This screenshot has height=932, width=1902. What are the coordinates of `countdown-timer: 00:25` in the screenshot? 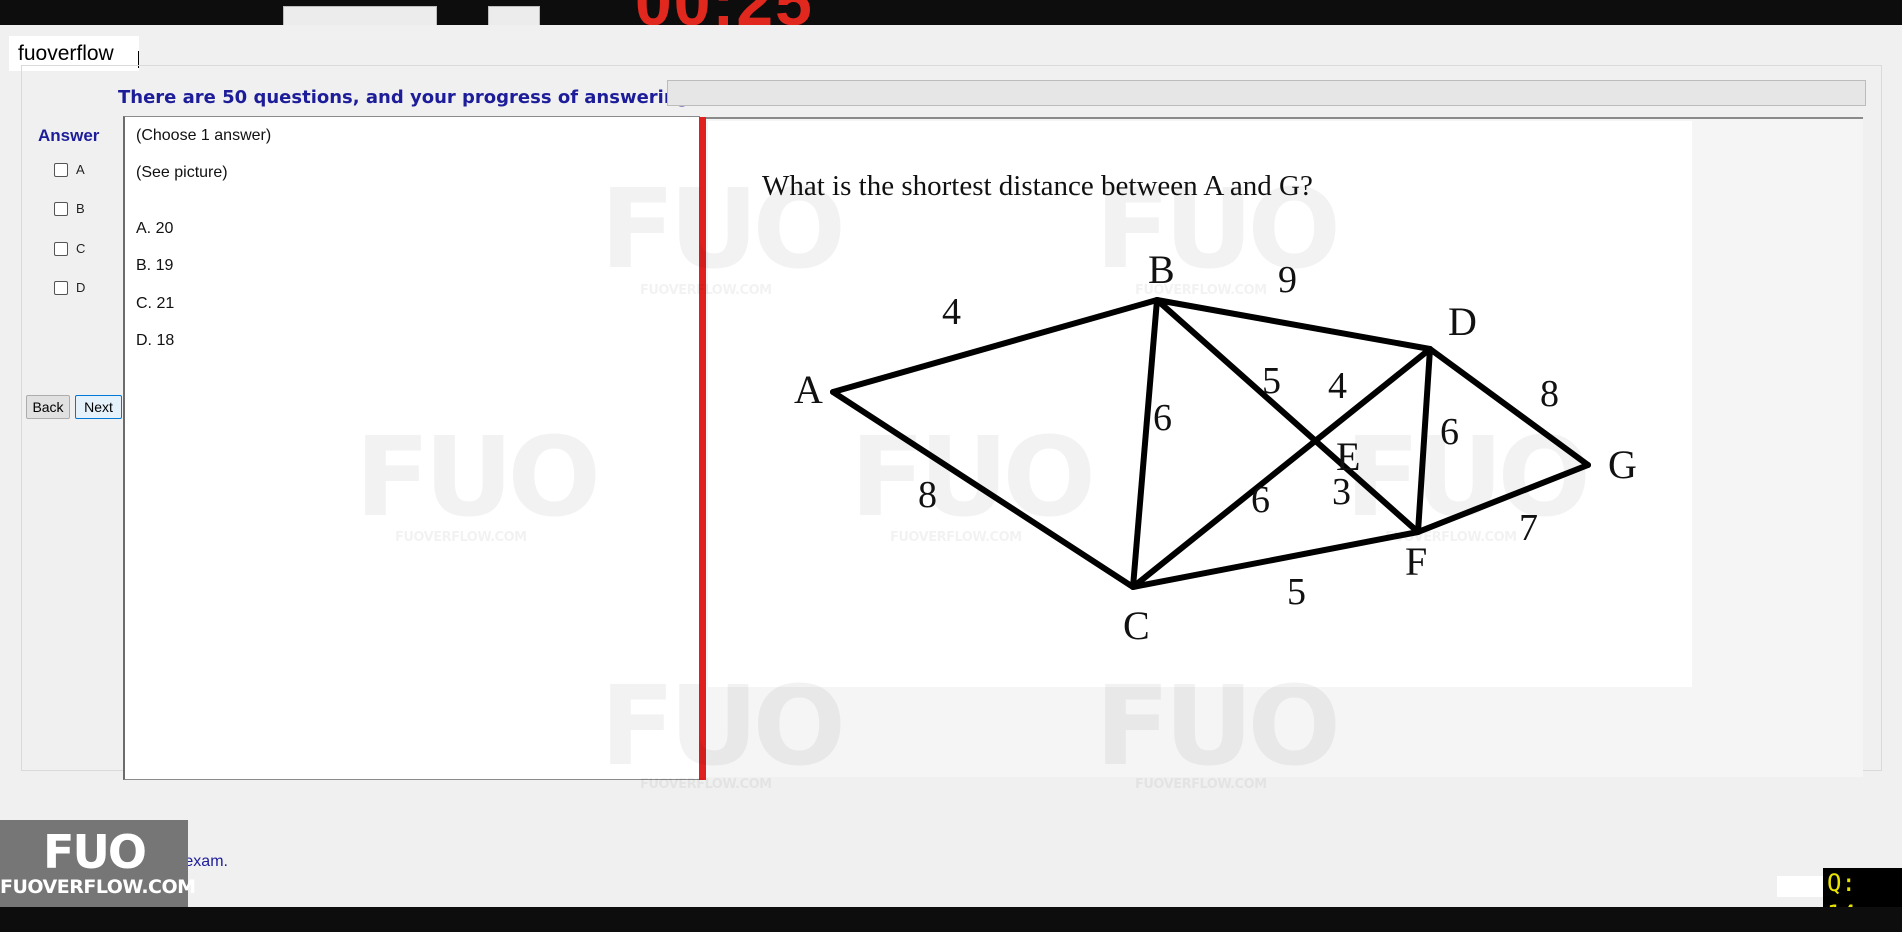 It's located at (724, 12).